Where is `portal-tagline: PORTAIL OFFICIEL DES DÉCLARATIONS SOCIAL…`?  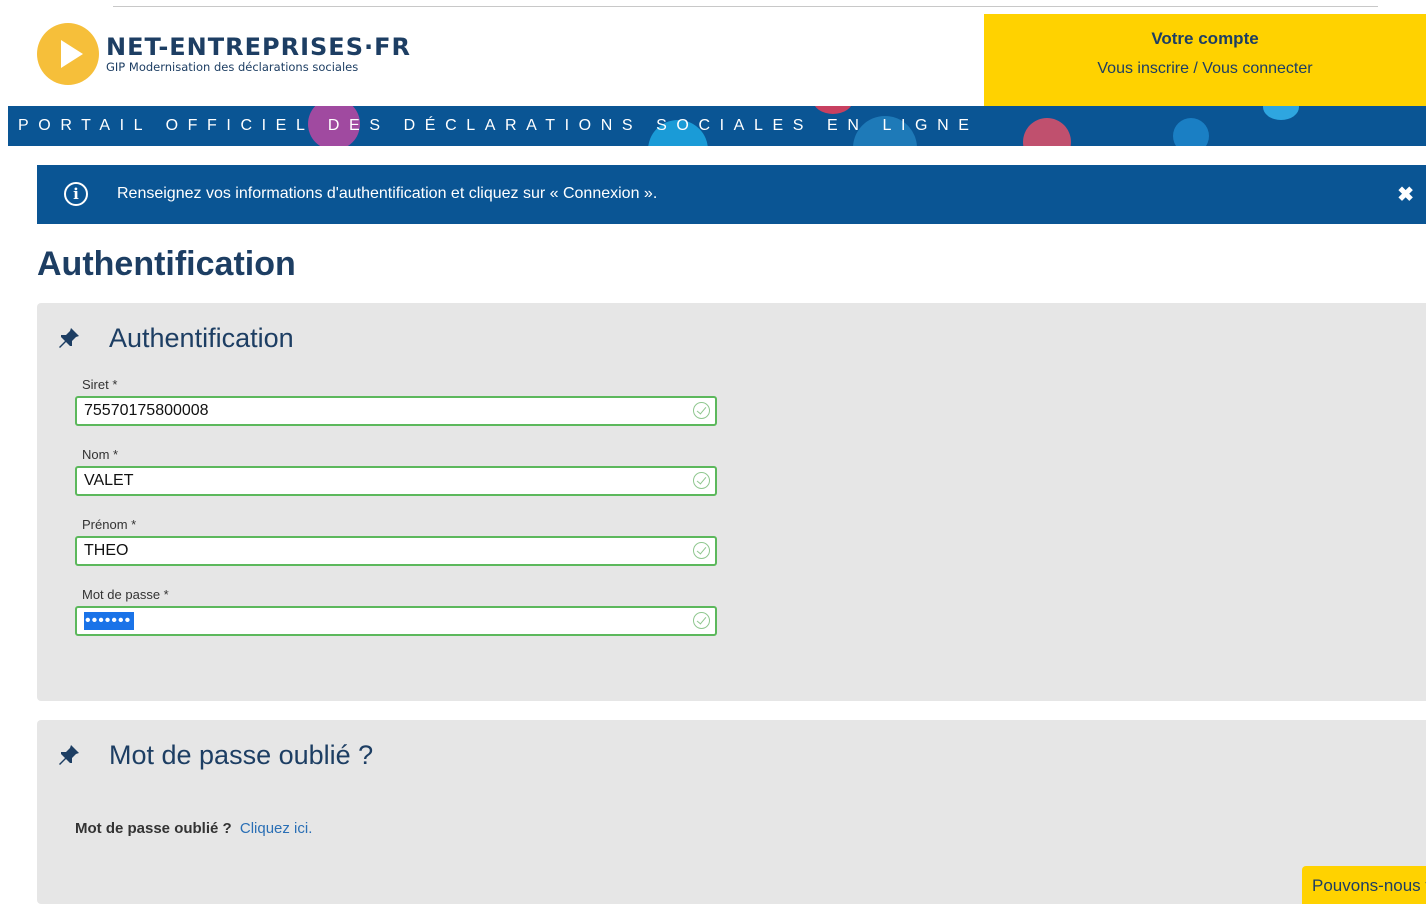 portal-tagline: PORTAIL OFFICIEL DES DÉCLARATIONS SOCIAL… is located at coordinates (498, 125).